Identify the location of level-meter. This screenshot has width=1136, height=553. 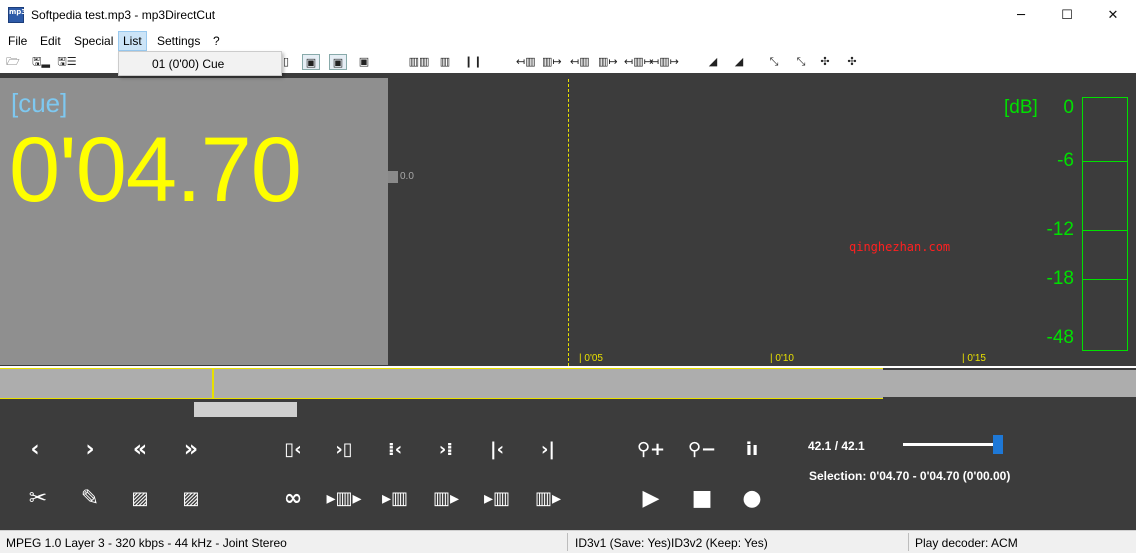
(1105, 224).